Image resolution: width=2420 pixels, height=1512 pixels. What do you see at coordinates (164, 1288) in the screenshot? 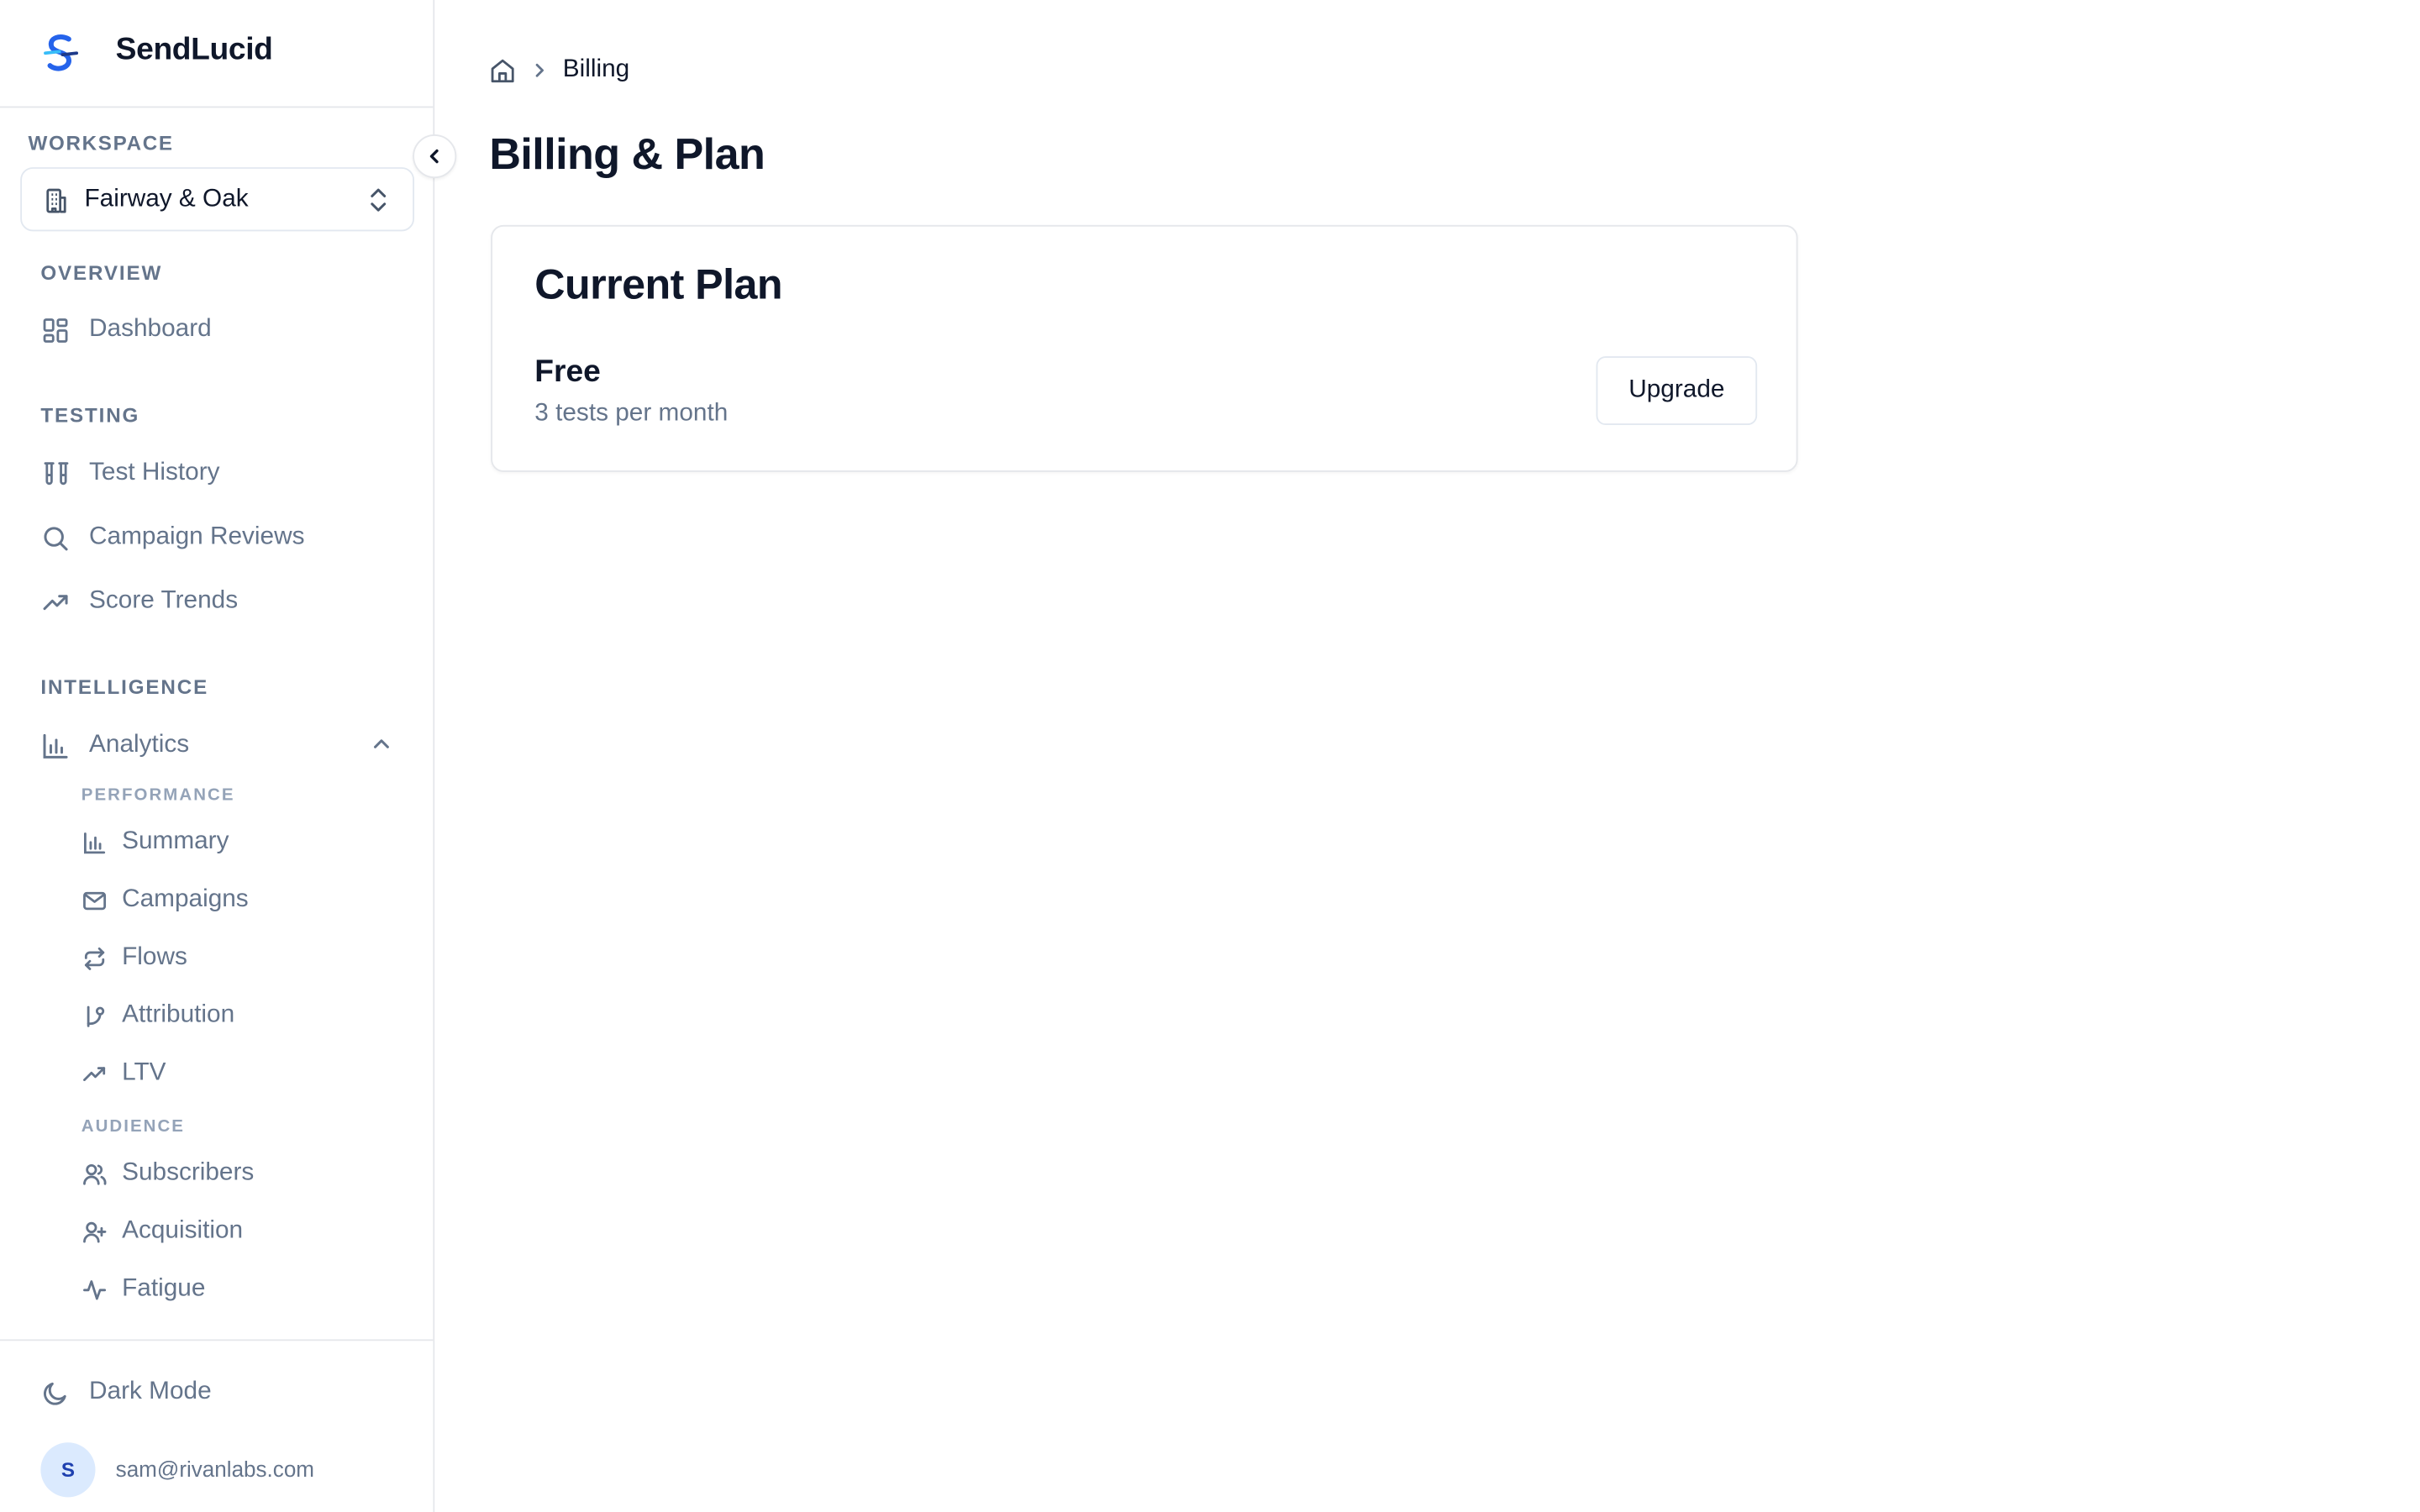
I see `sidebar-subitem-label: Fatigue` at bounding box center [164, 1288].